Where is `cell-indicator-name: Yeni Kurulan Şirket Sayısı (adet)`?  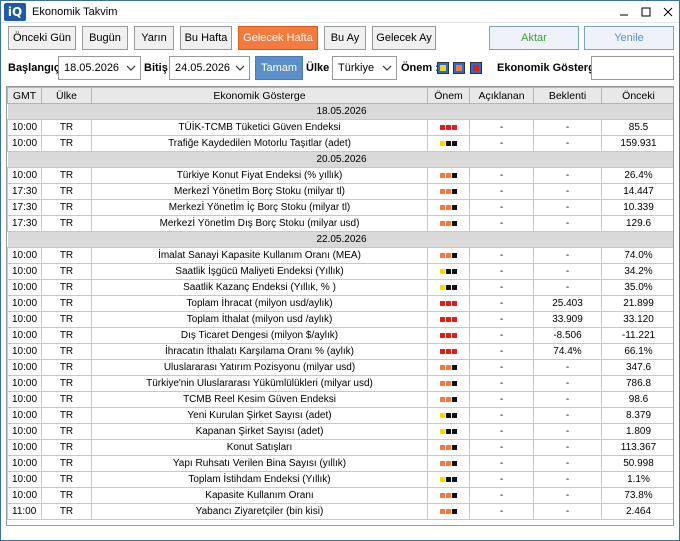
cell-indicator-name: Yeni Kurulan Şirket Sayısı (adet) is located at coordinates (259, 415).